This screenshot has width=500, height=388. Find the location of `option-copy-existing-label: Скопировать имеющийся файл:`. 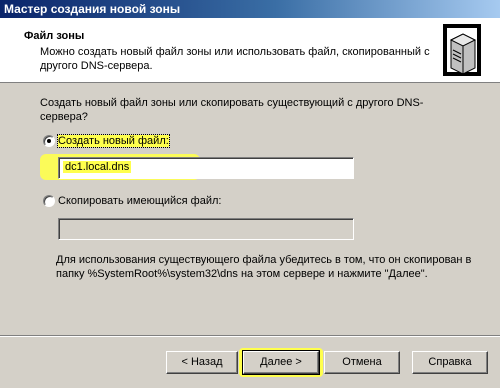

option-copy-existing-label: Скопировать имеющийся файл: is located at coordinates (139, 201).